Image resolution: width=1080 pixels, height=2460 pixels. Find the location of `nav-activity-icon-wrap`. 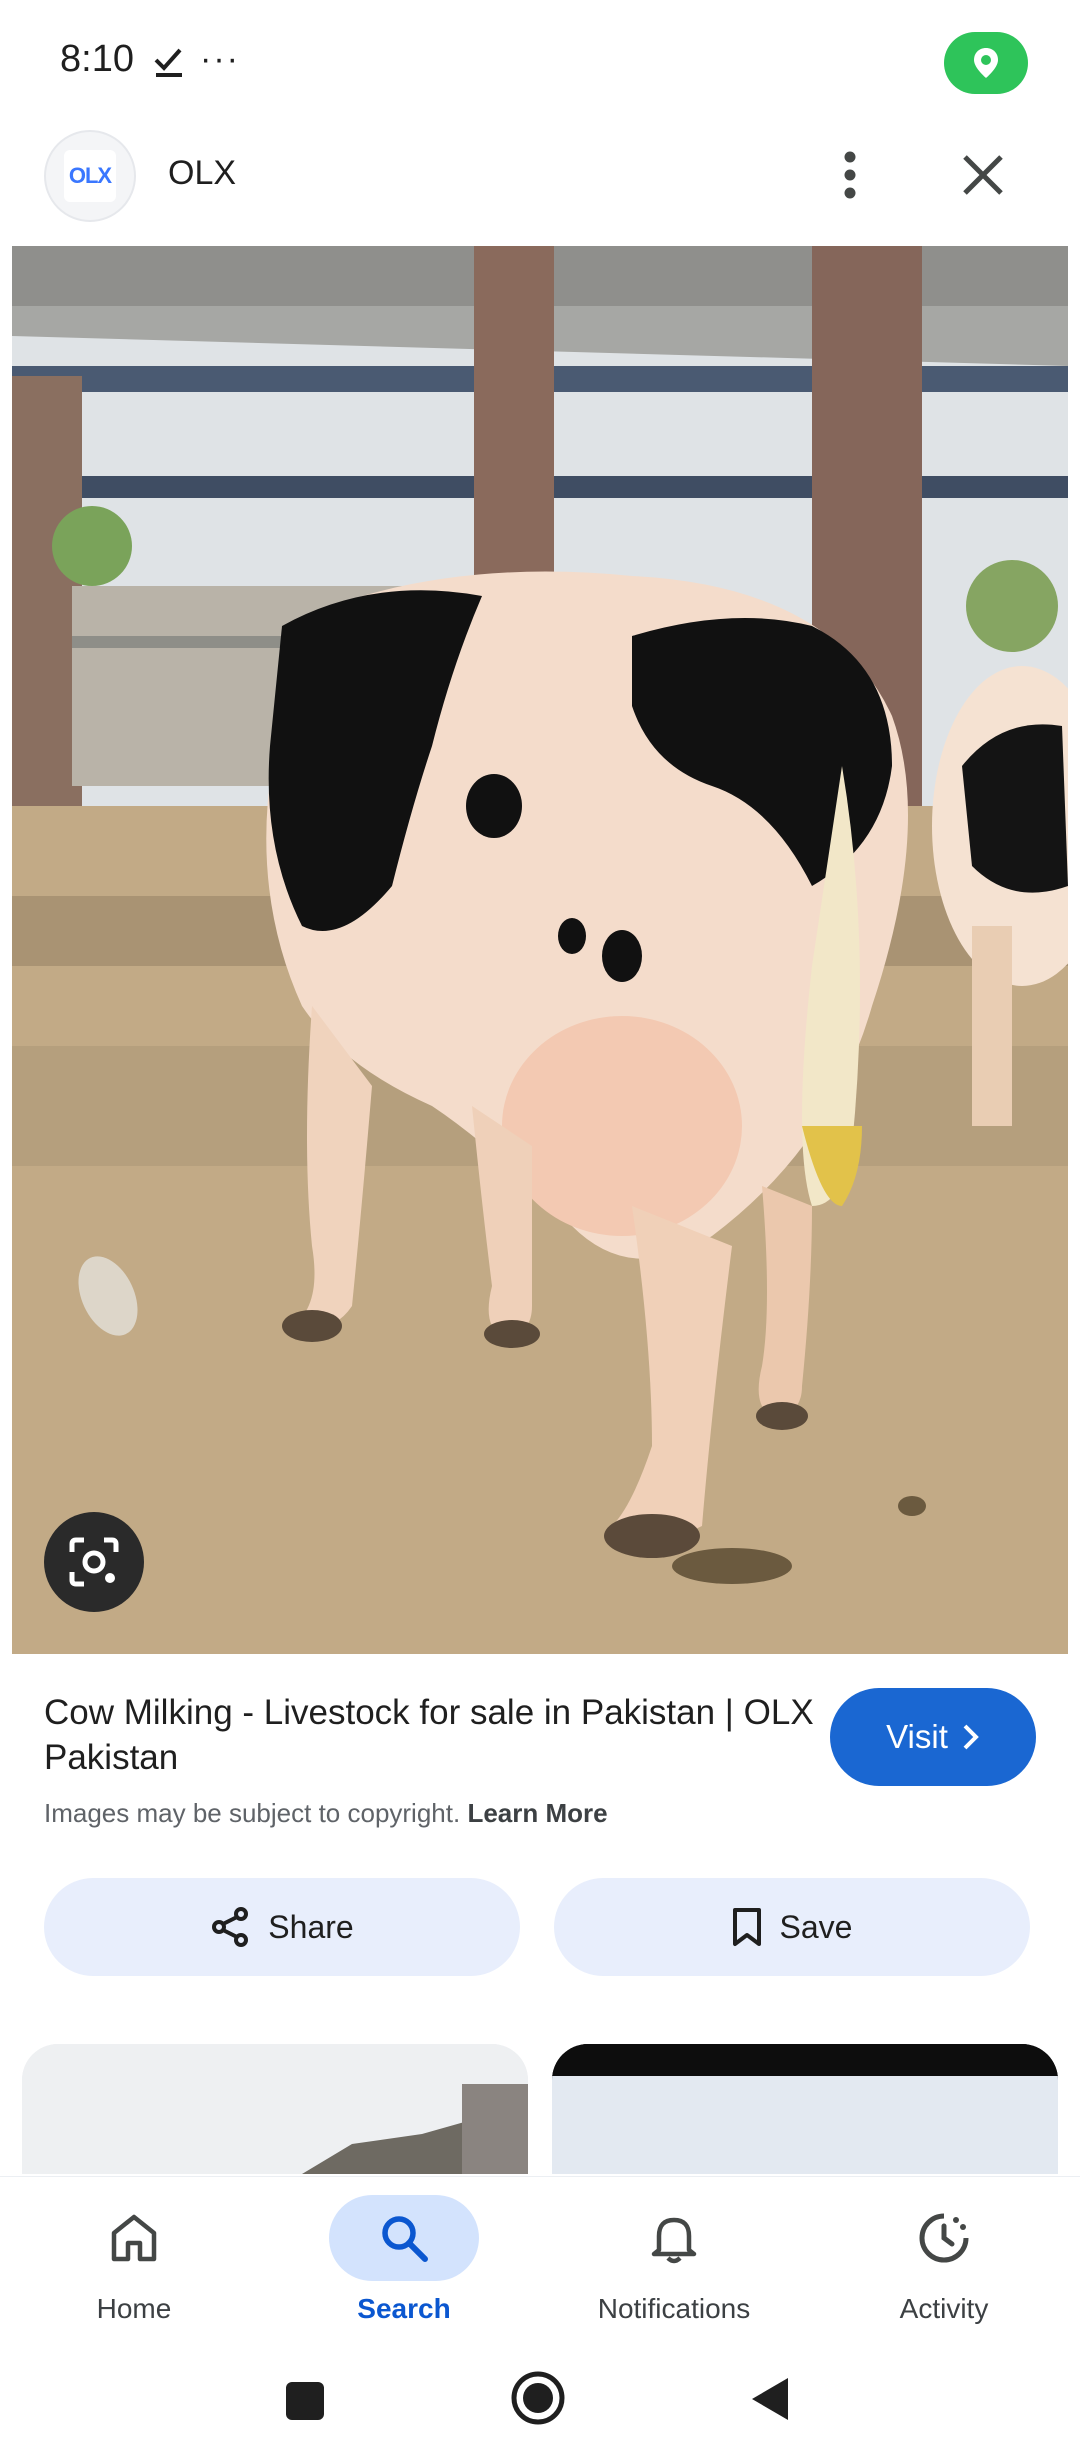

nav-activity-icon-wrap is located at coordinates (944, 2238).